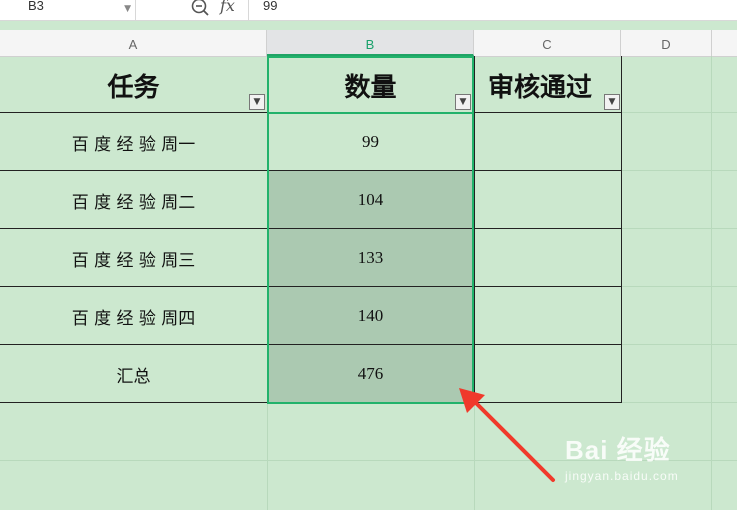 This screenshot has height=510, width=737. I want to click on column-header-row: A B C D, so click(368, 43).